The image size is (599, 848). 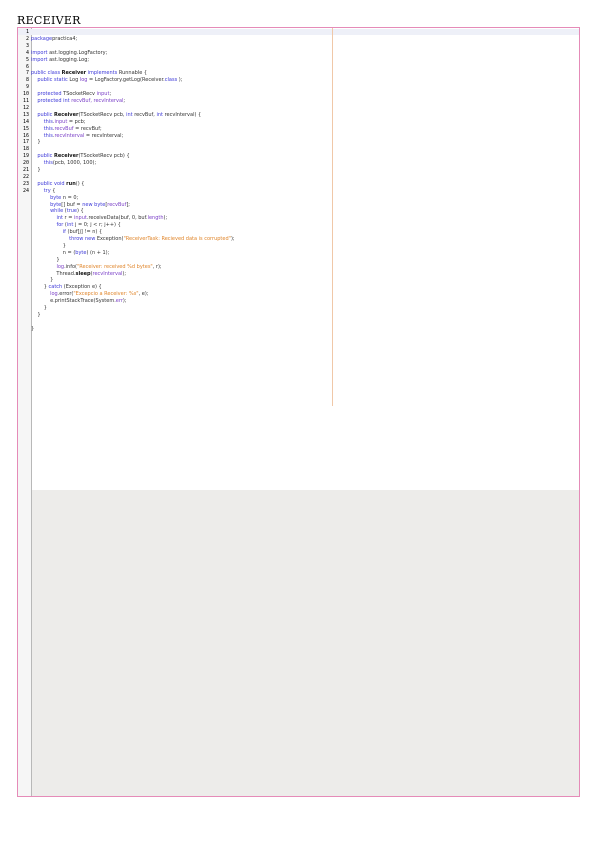 What do you see at coordinates (48, 121) in the screenshot?
I see `code-token: this` at bounding box center [48, 121].